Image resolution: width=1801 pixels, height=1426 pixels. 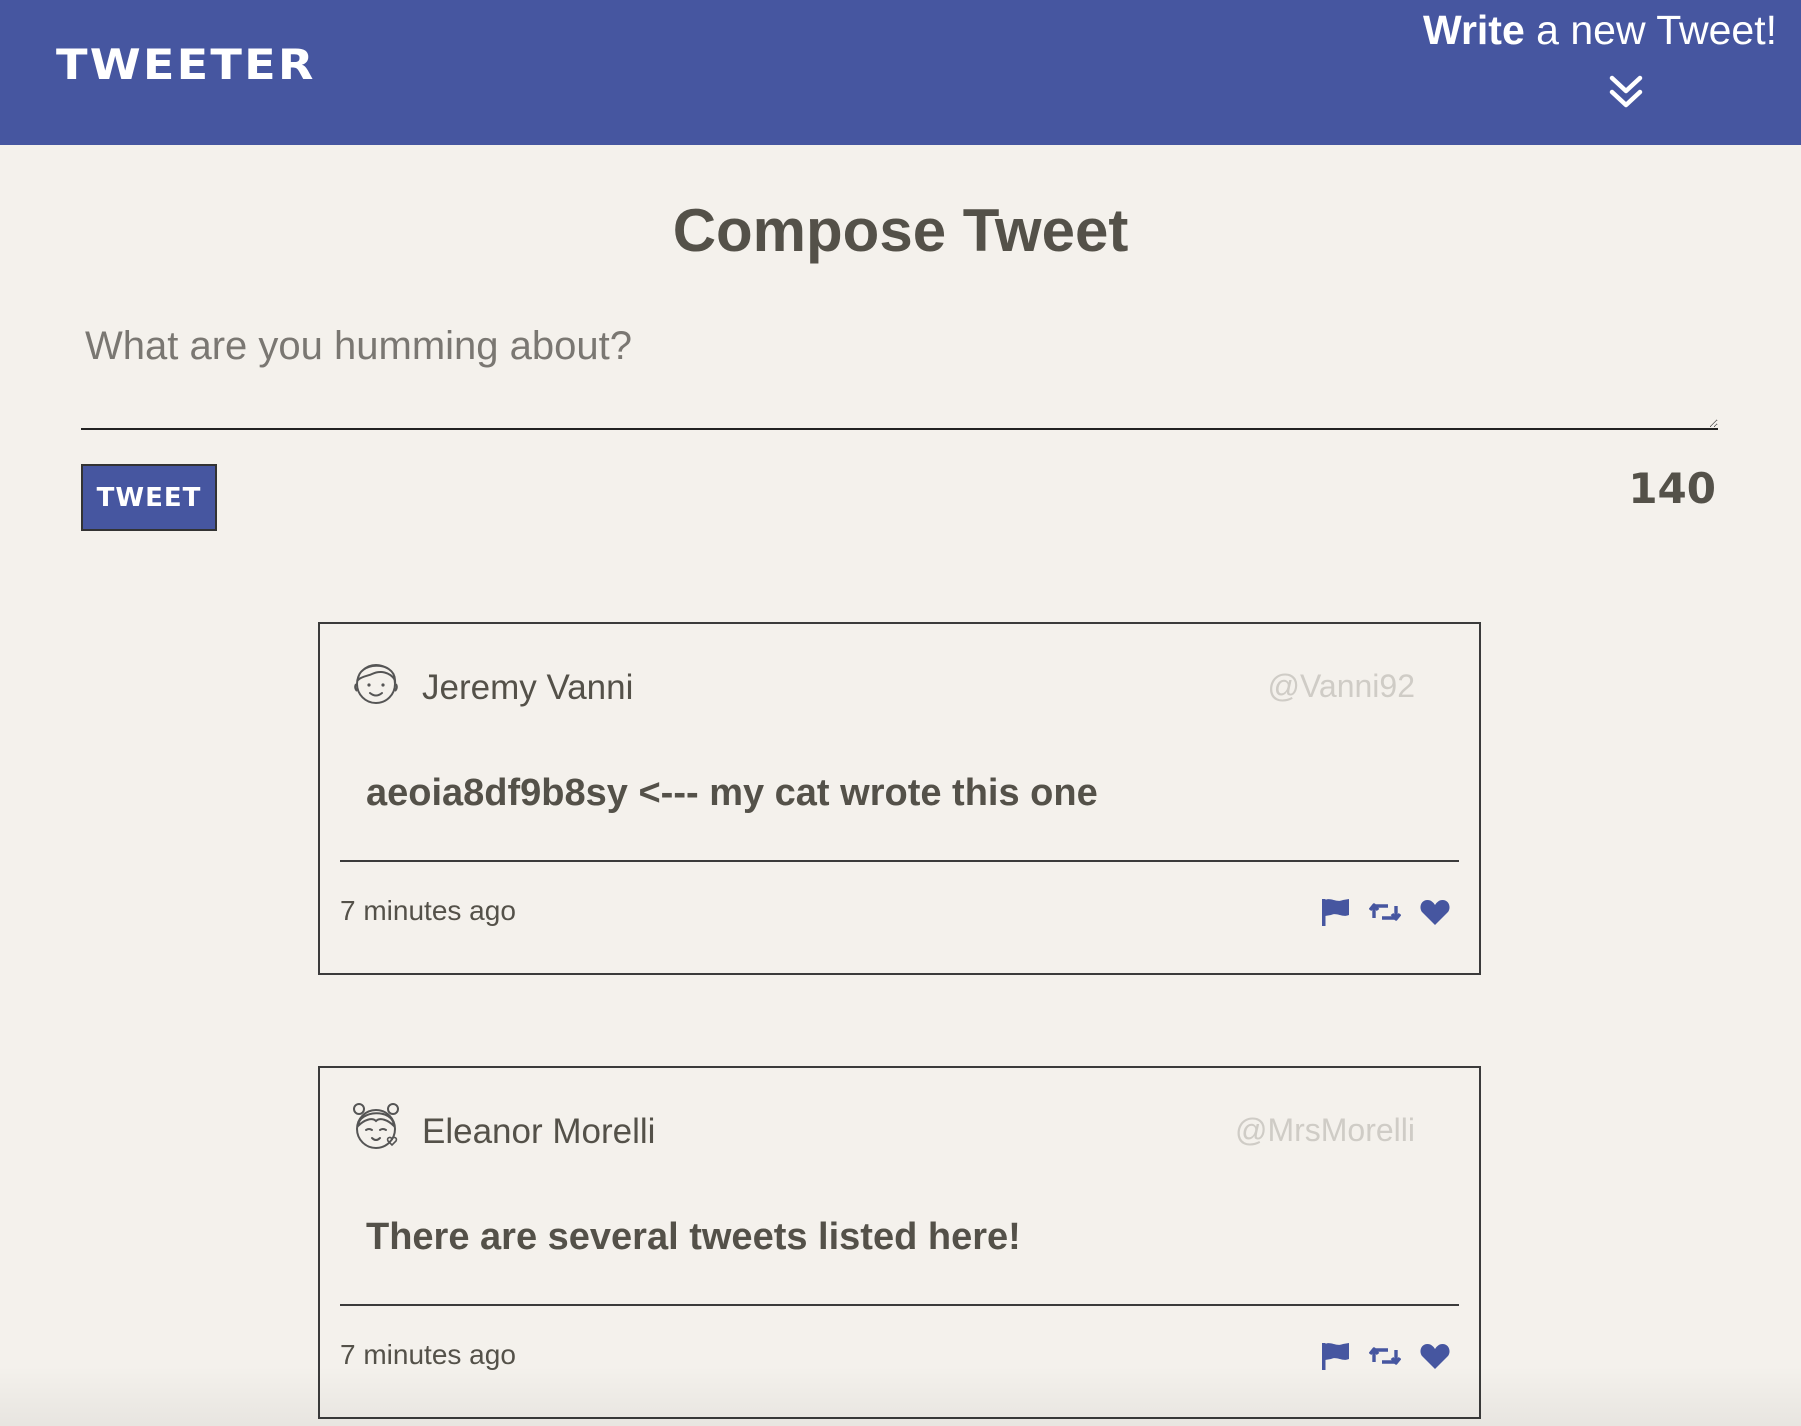 What do you see at coordinates (900, 230) in the screenshot?
I see `compose-title: Compose Tweet` at bounding box center [900, 230].